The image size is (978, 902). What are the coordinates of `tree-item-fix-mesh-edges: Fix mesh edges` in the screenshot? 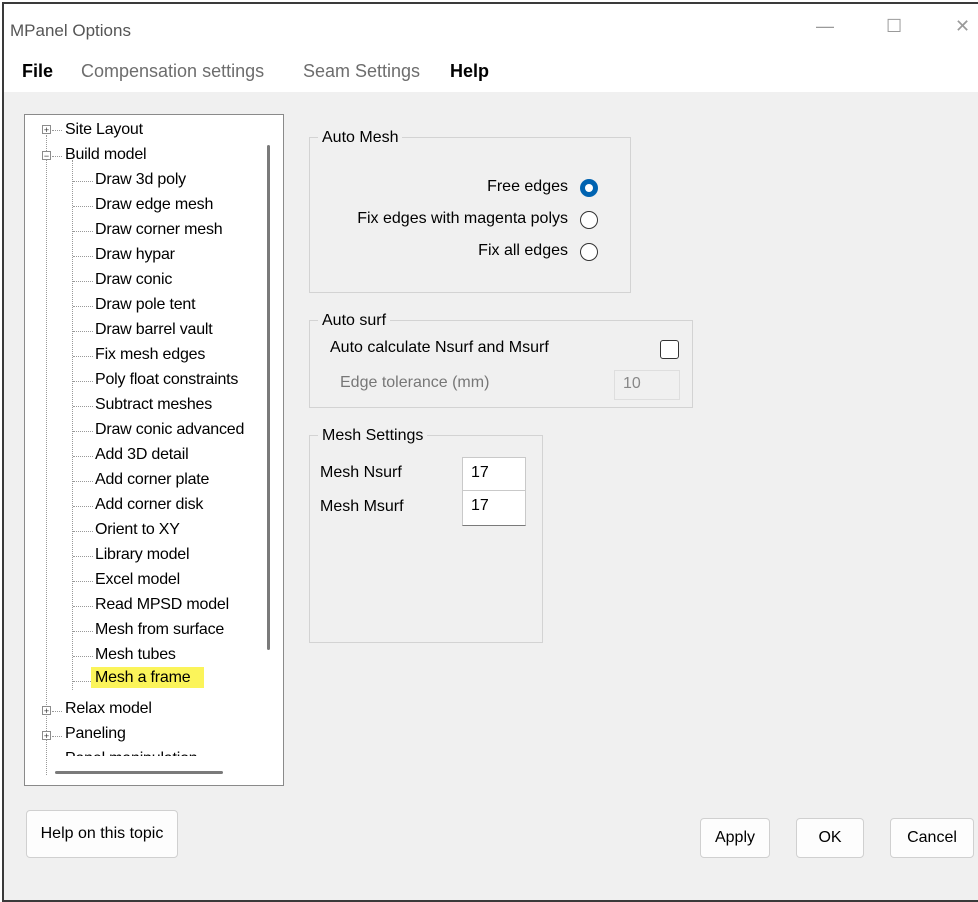 It's located at (150, 355).